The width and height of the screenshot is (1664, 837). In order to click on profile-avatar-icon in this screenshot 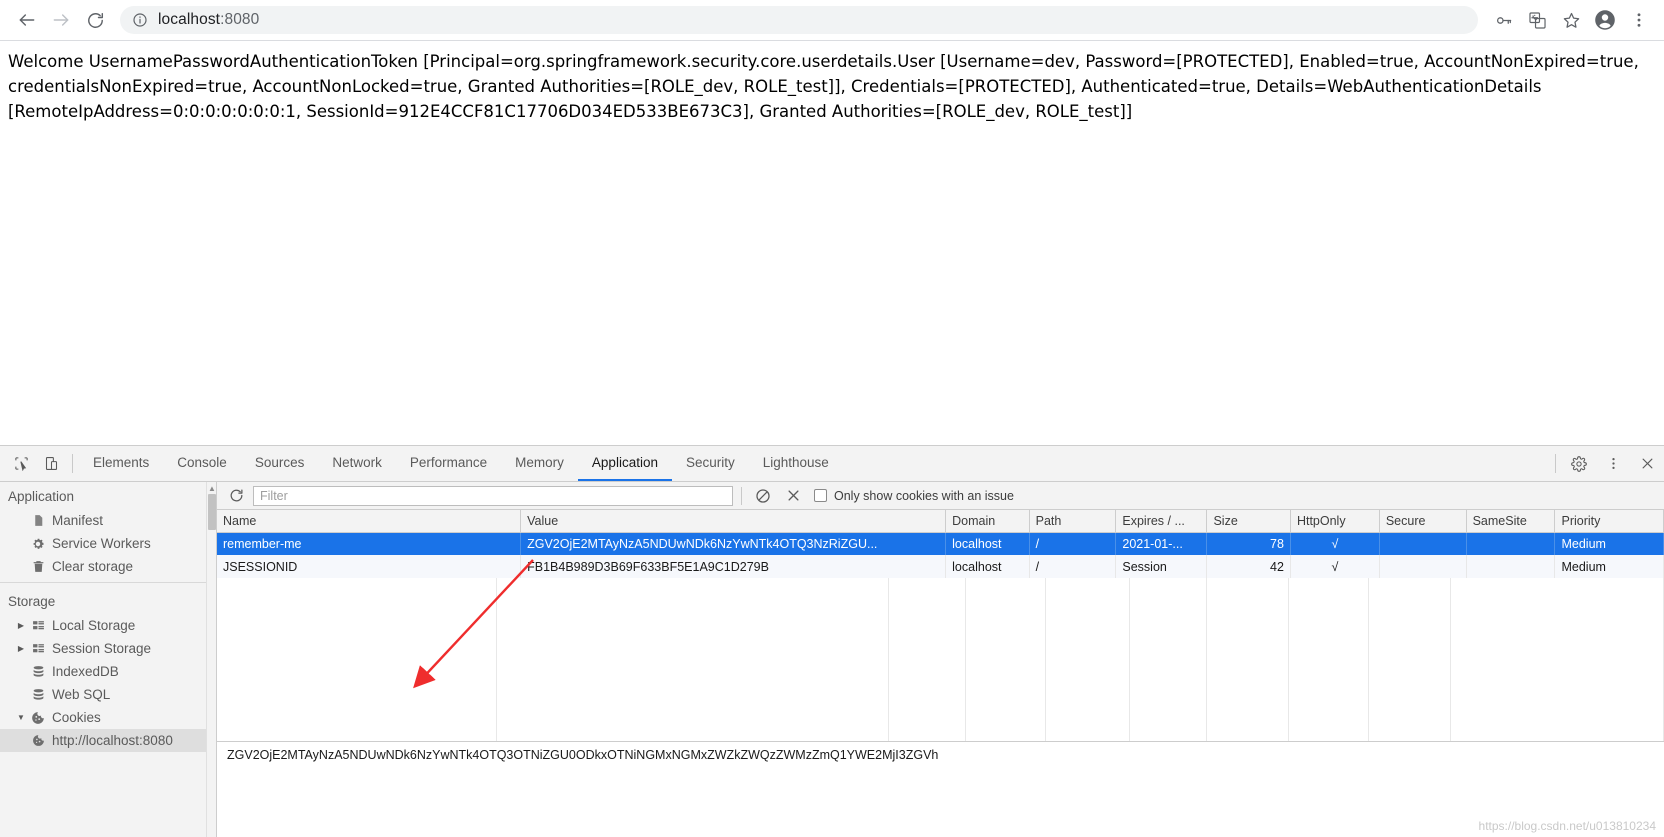, I will do `click(1605, 20)`.